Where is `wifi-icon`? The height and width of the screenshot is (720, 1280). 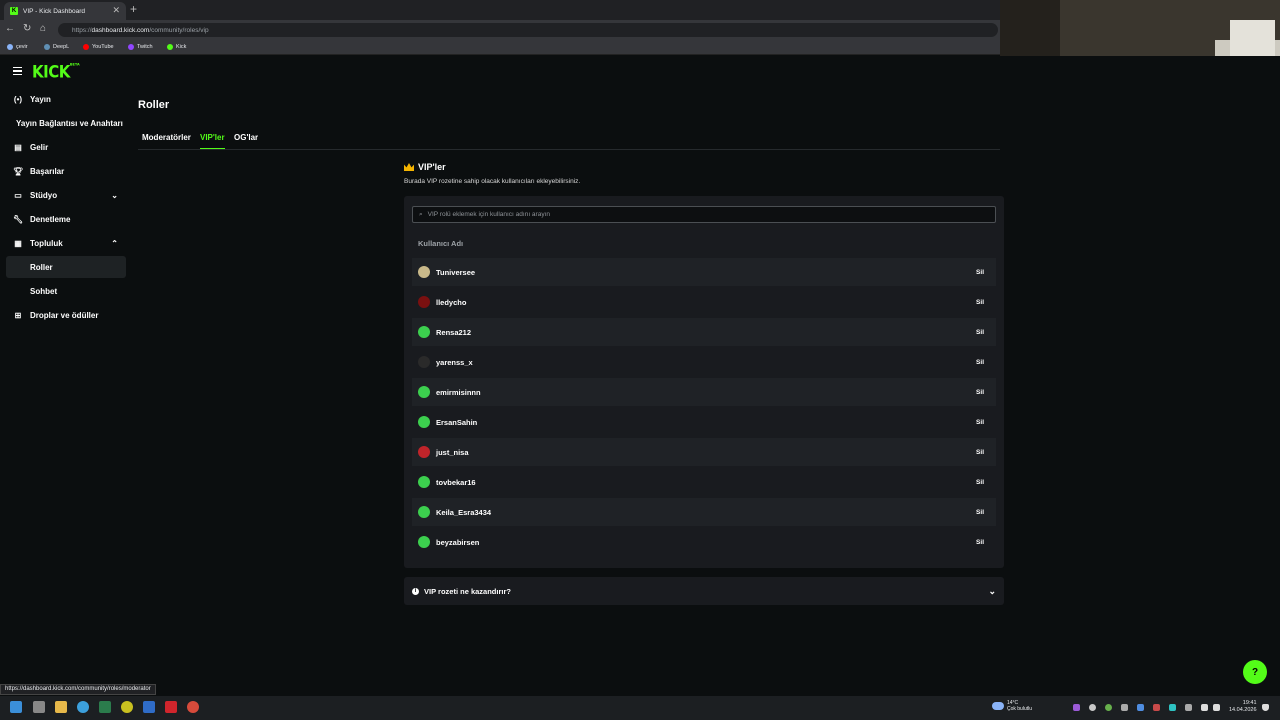 wifi-icon is located at coordinates (1204, 707).